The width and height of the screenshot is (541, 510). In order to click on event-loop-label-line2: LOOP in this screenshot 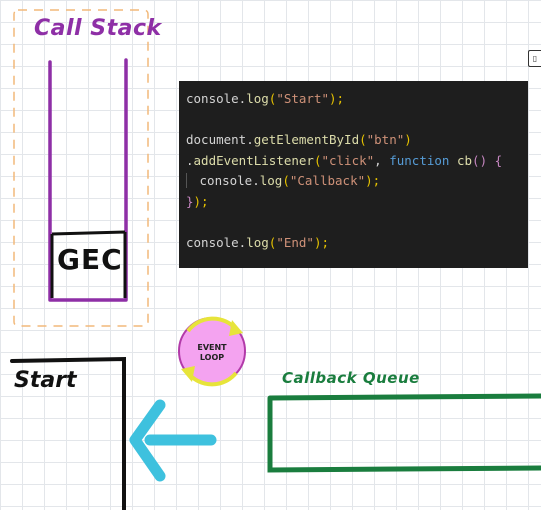, I will do `click(212, 357)`.